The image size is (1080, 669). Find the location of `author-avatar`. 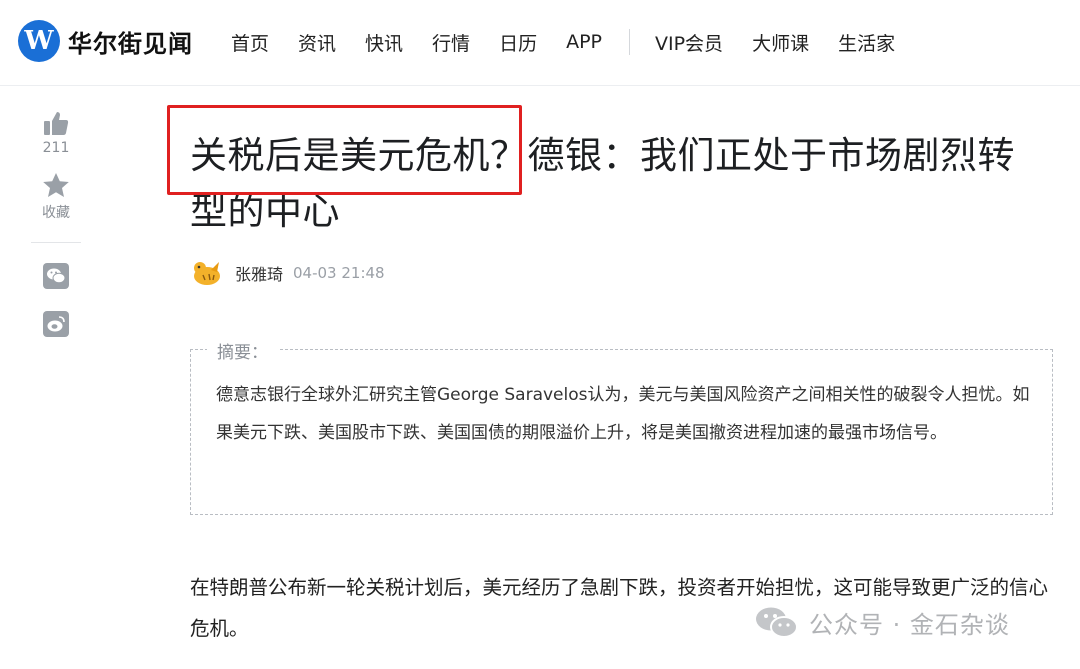

author-avatar is located at coordinates (207, 273).